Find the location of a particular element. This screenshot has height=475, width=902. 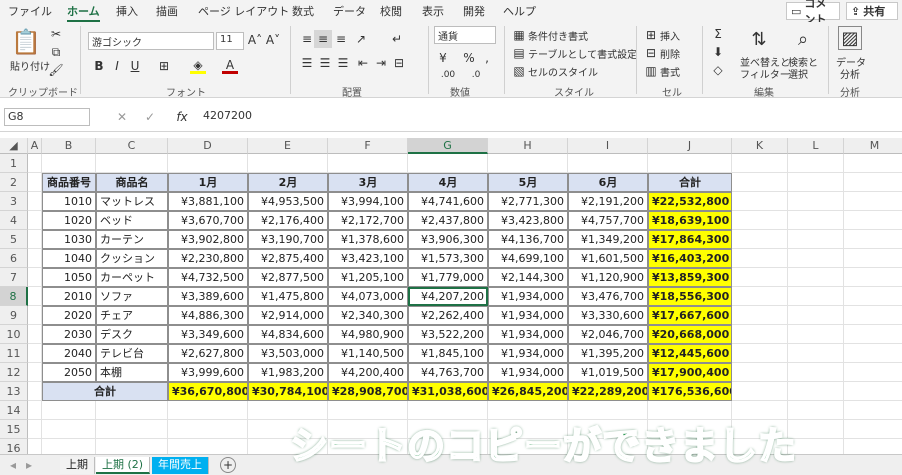

table-cell: ¥3,999,600 is located at coordinates (208, 372).